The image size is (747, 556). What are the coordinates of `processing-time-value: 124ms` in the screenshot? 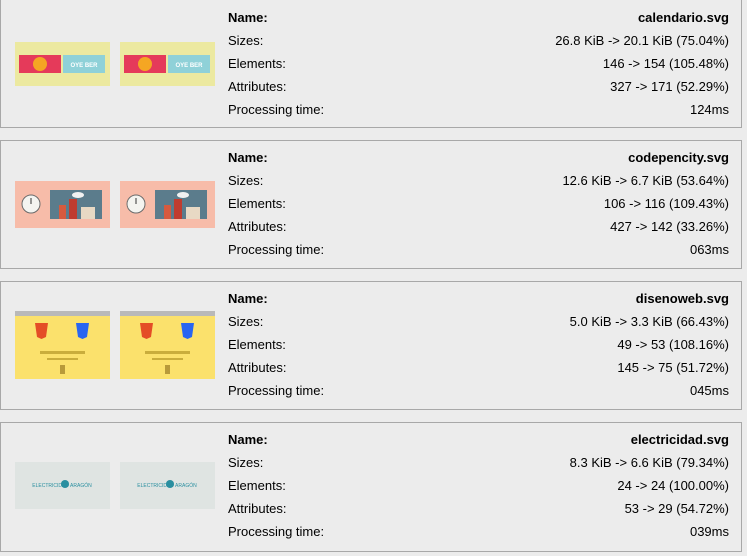 It's located at (709, 109).